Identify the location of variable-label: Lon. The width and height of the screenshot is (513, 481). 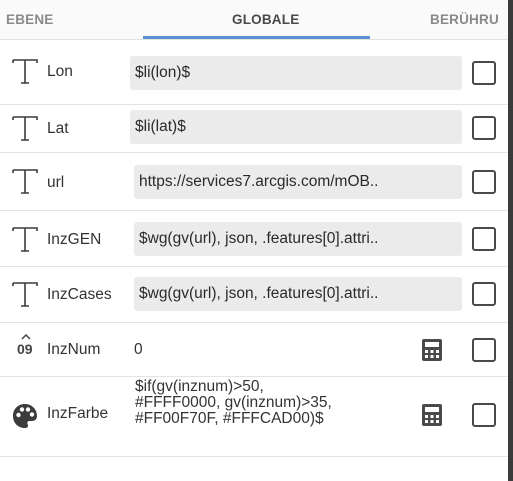
(60, 71).